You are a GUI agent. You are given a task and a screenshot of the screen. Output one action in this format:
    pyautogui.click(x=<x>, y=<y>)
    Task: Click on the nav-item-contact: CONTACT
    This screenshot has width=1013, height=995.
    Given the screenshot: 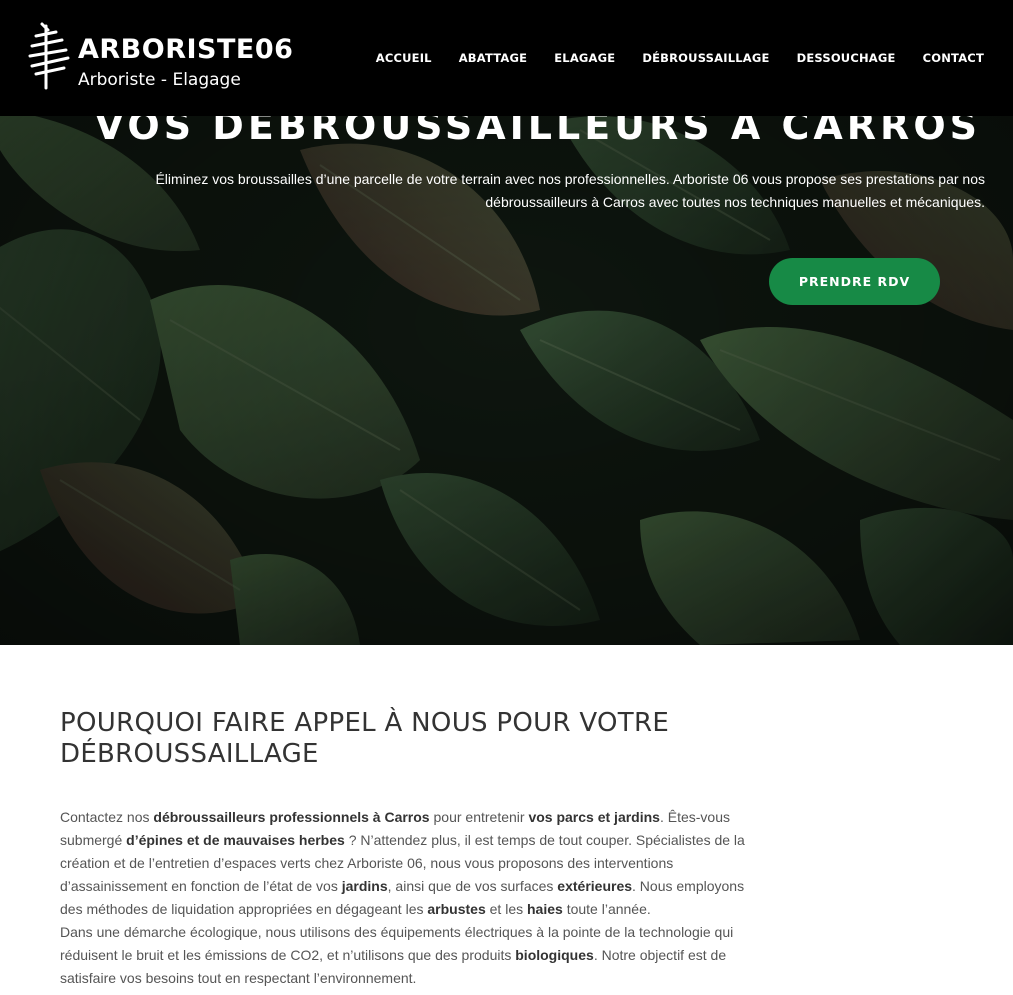 What is the action you would take?
    pyautogui.click(x=953, y=58)
    